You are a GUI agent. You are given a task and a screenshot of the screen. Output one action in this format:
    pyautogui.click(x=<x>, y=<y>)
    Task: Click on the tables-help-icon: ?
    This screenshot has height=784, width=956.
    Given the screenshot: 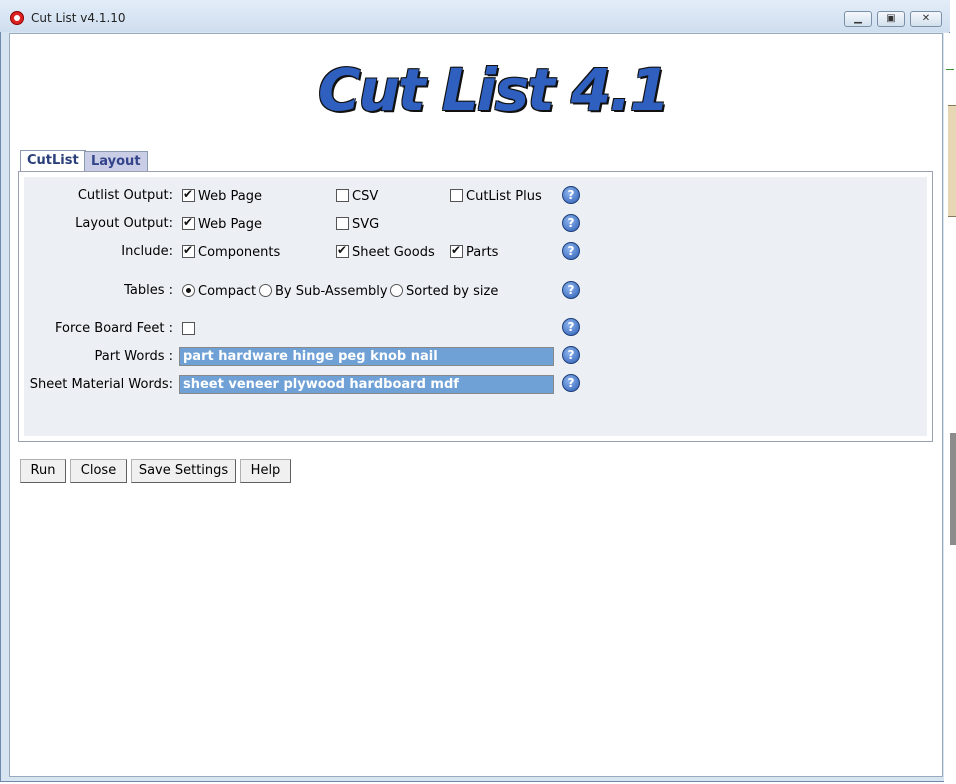 What is the action you would take?
    pyautogui.click(x=571, y=290)
    